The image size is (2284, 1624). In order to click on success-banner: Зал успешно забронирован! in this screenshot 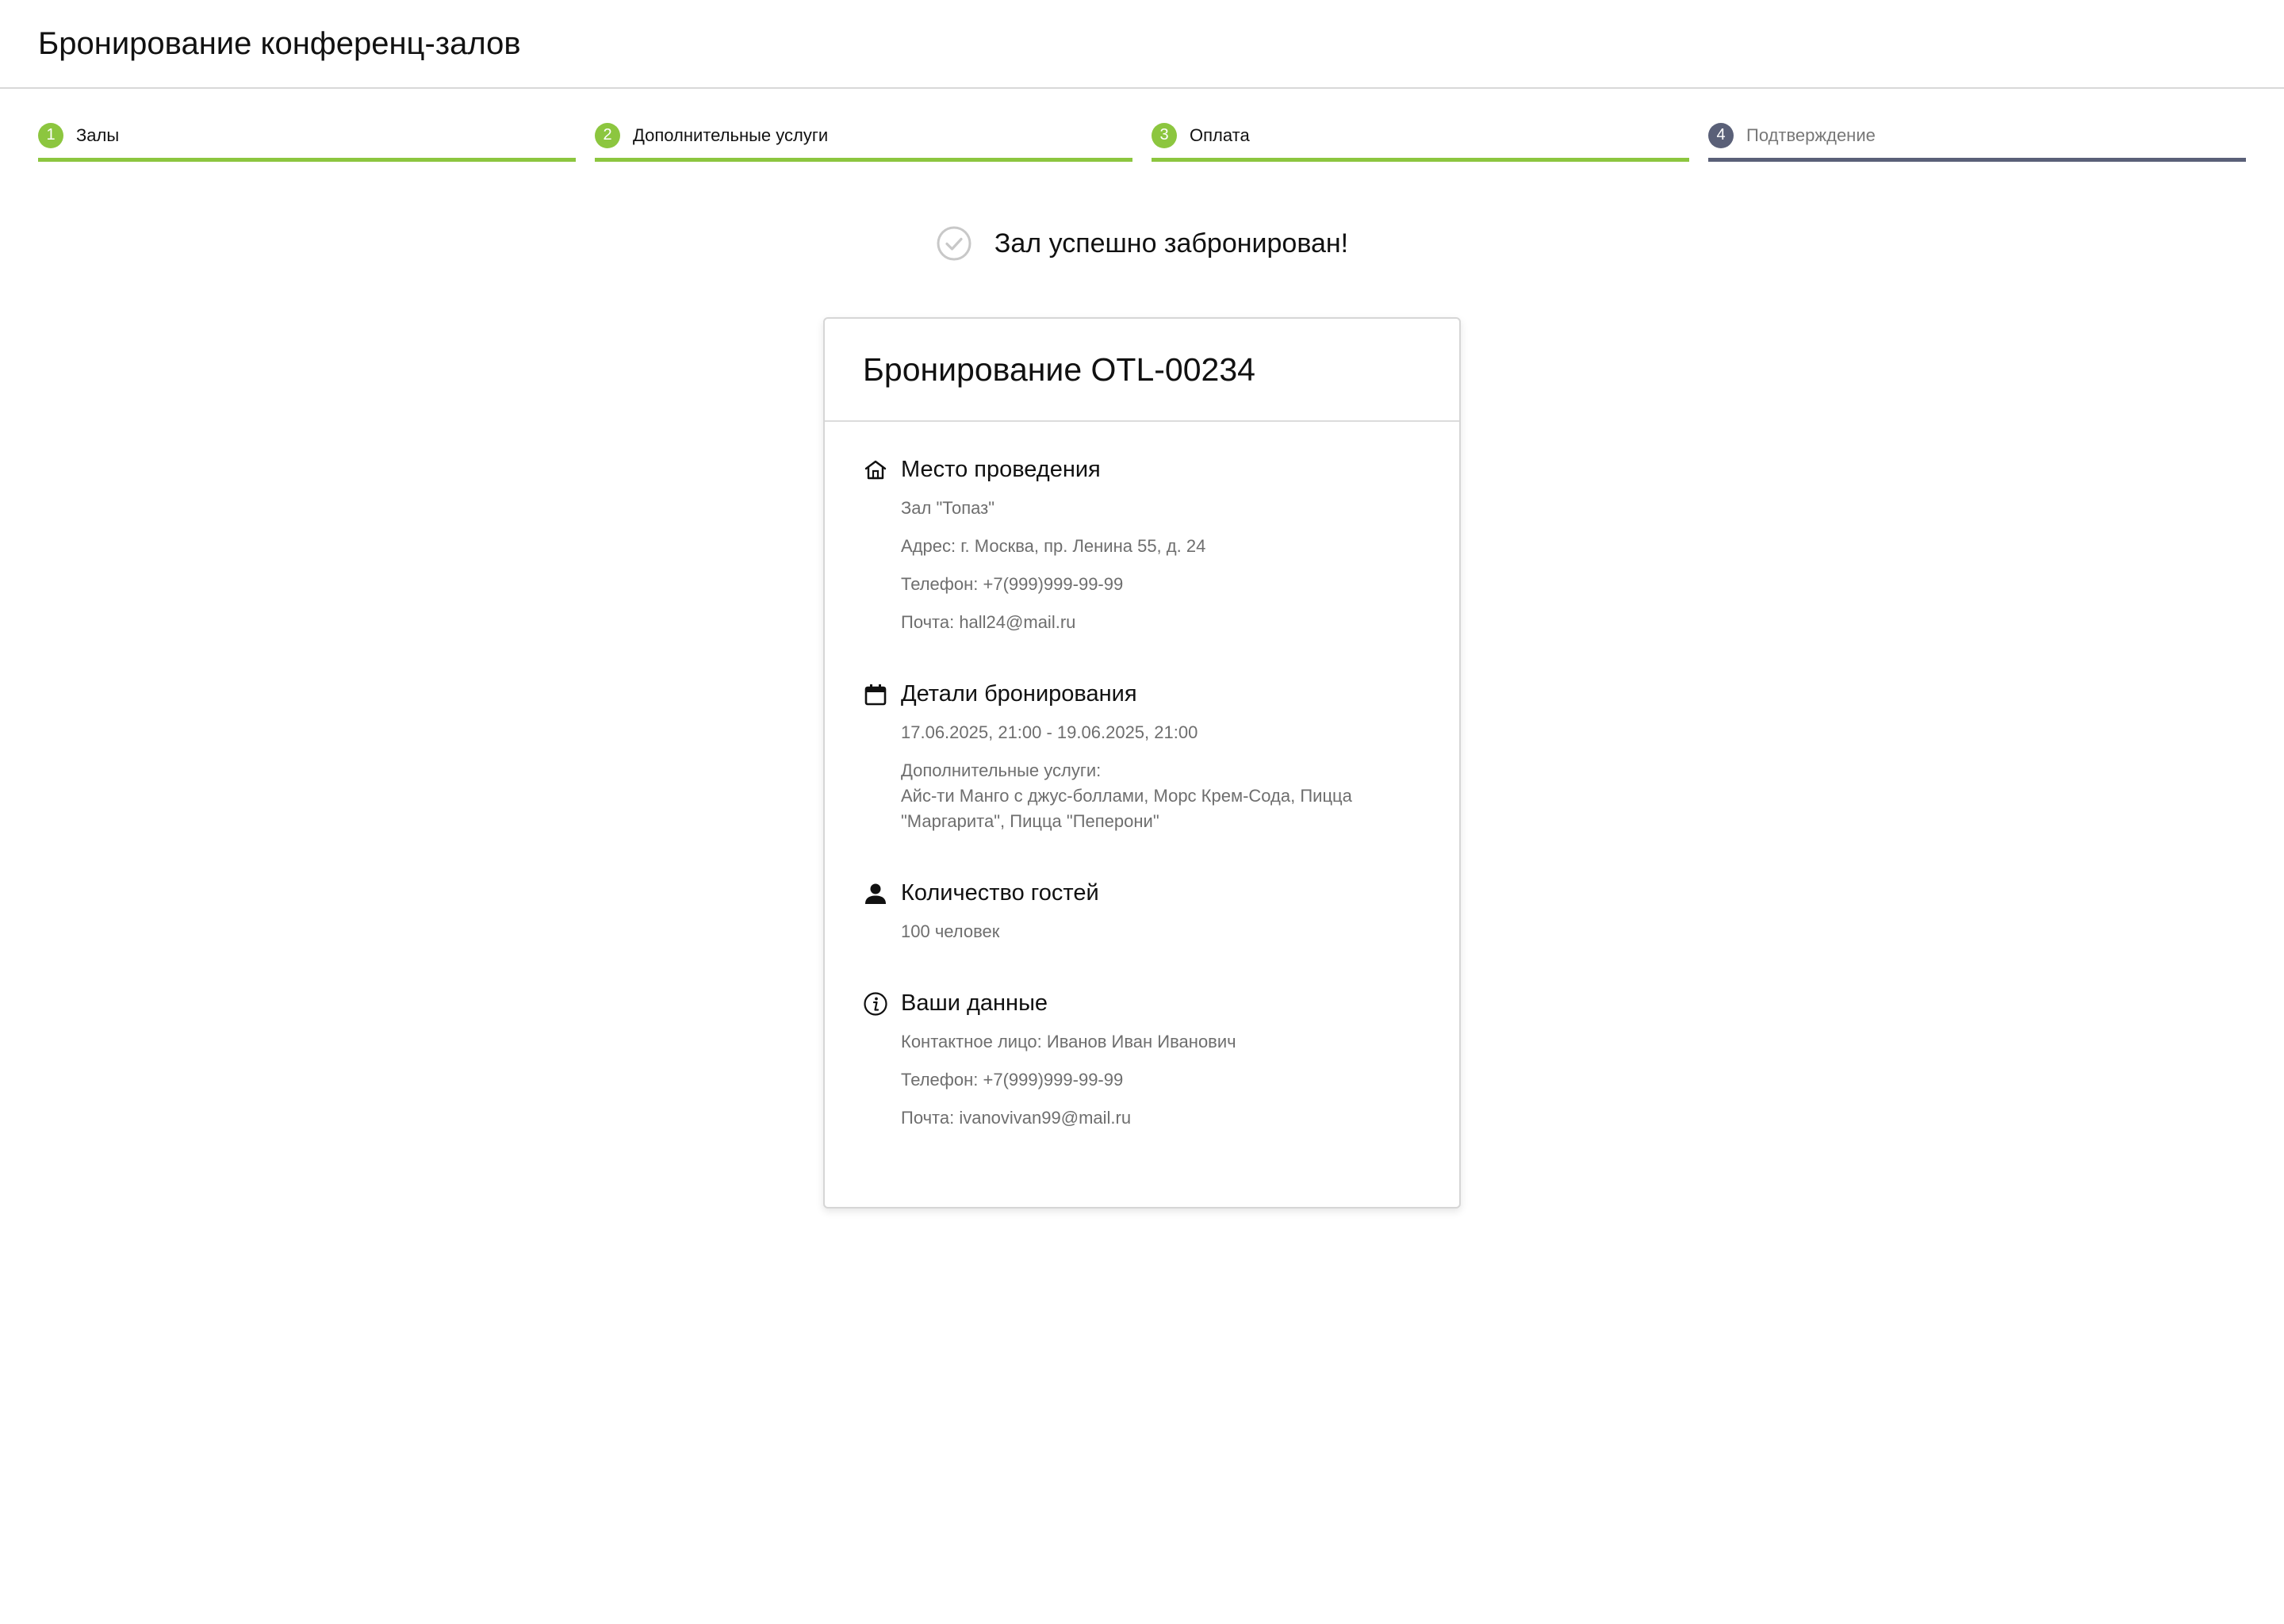, I will do `click(1142, 243)`.